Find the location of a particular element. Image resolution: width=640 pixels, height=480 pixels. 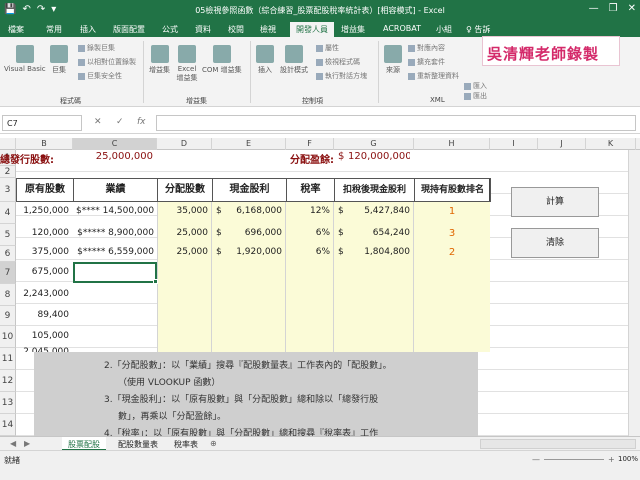

expansion-packs-button: 擴充套件 is located at coordinates (426, 62).